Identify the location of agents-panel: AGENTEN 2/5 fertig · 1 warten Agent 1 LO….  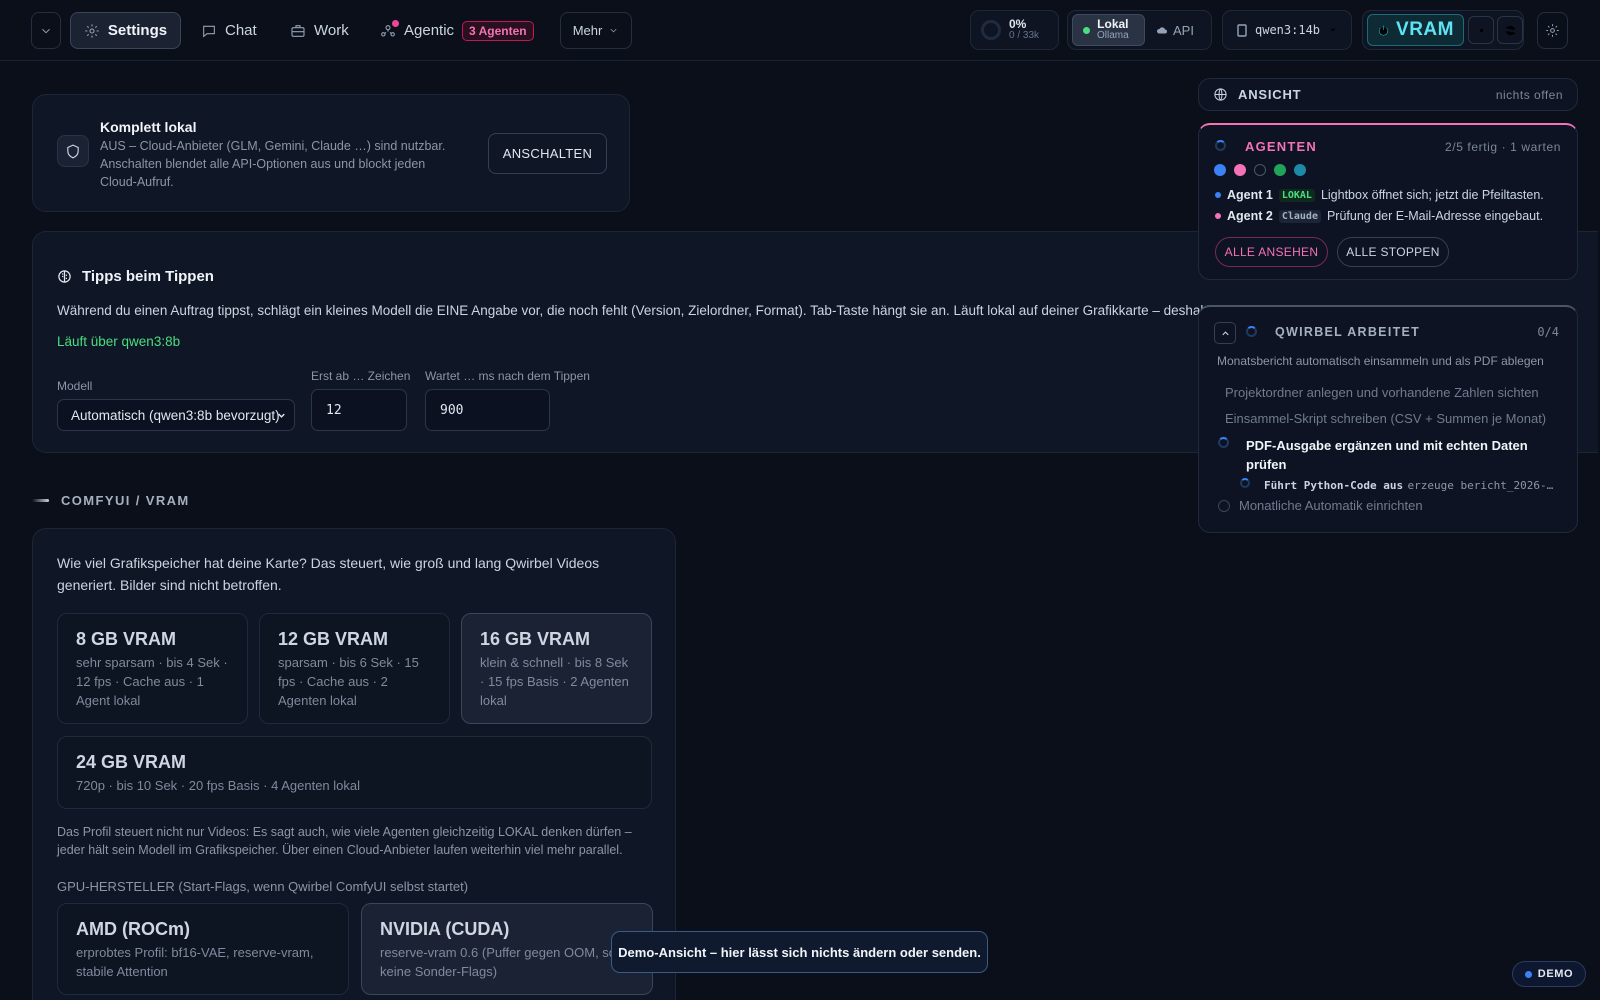
(1388, 201).